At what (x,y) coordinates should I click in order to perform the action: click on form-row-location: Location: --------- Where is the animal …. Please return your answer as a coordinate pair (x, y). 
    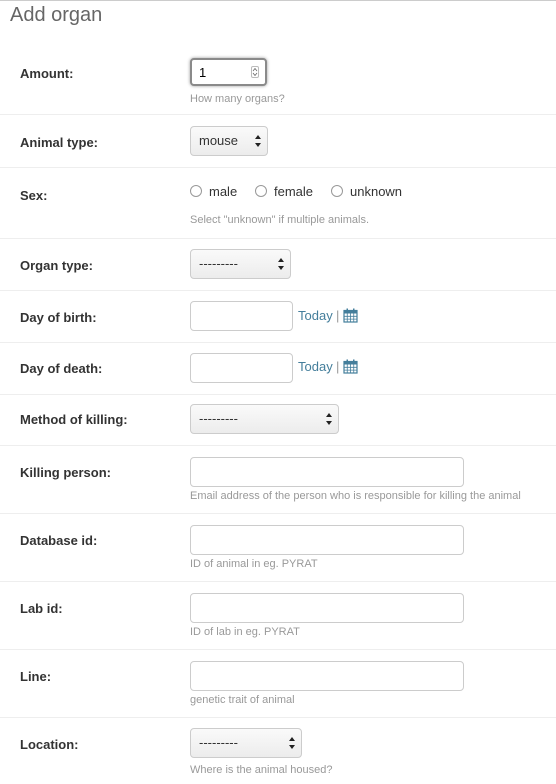
    Looking at the image, I should click on (278, 751).